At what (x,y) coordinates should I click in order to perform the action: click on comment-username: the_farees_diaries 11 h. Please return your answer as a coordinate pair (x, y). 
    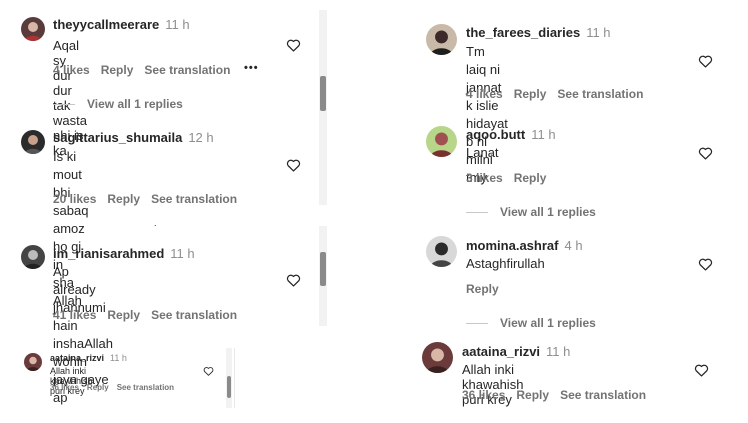
    Looking at the image, I should click on (538, 32).